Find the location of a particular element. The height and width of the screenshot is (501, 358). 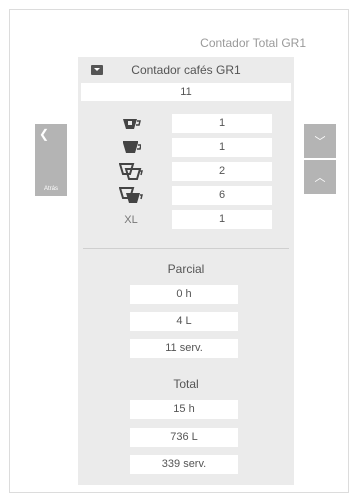

parcial-services: 11 serv. is located at coordinates (184, 348).